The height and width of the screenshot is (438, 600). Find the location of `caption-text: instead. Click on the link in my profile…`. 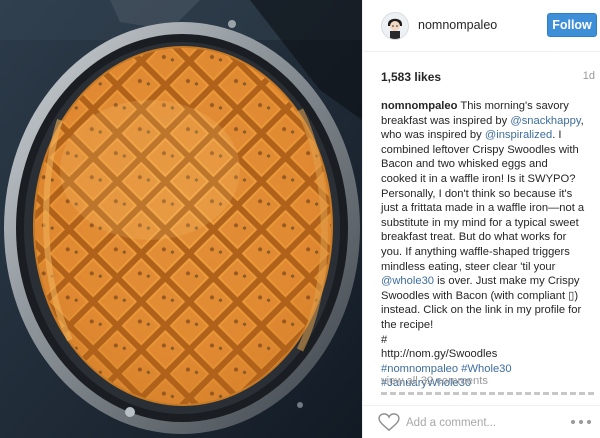

caption-text: instead. Click on the link in my profile… is located at coordinates (481, 310).